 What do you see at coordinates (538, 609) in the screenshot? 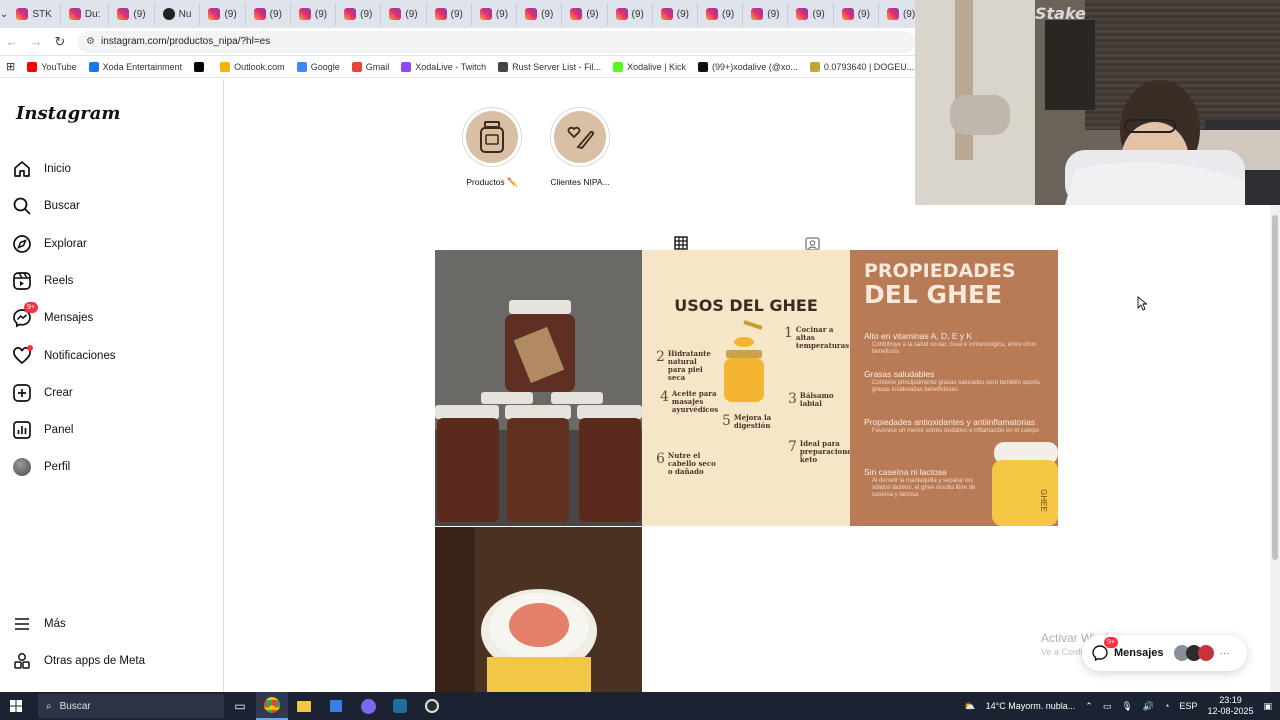
I see `post-photo-ghee-jar` at bounding box center [538, 609].